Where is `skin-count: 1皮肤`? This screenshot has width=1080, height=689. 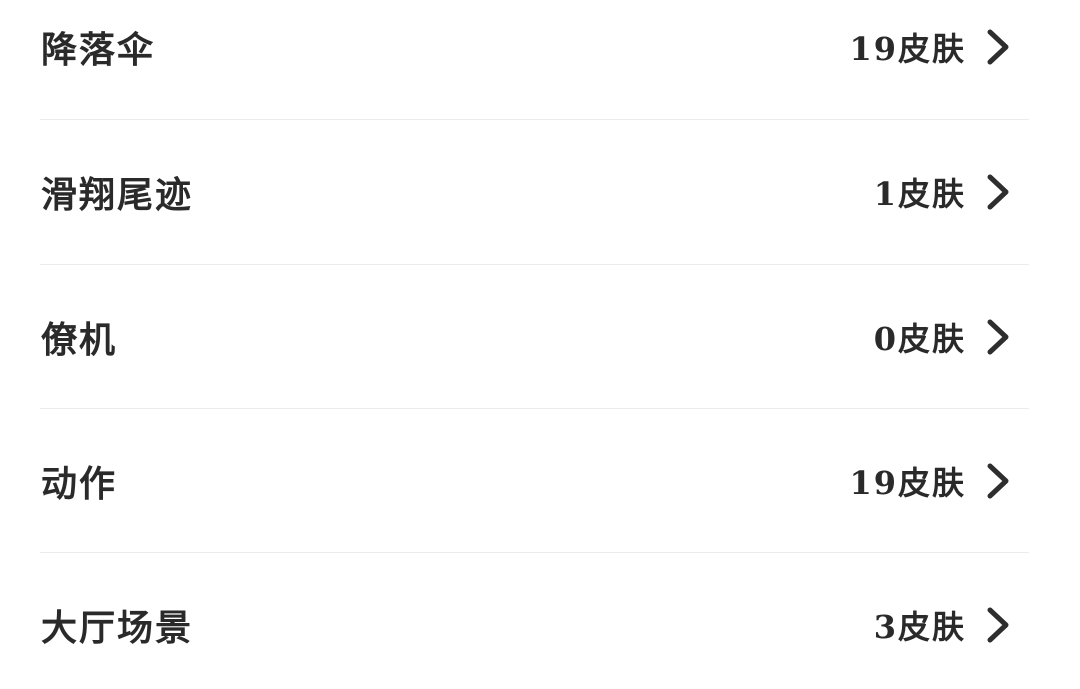 skin-count: 1皮肤 is located at coordinates (919, 194).